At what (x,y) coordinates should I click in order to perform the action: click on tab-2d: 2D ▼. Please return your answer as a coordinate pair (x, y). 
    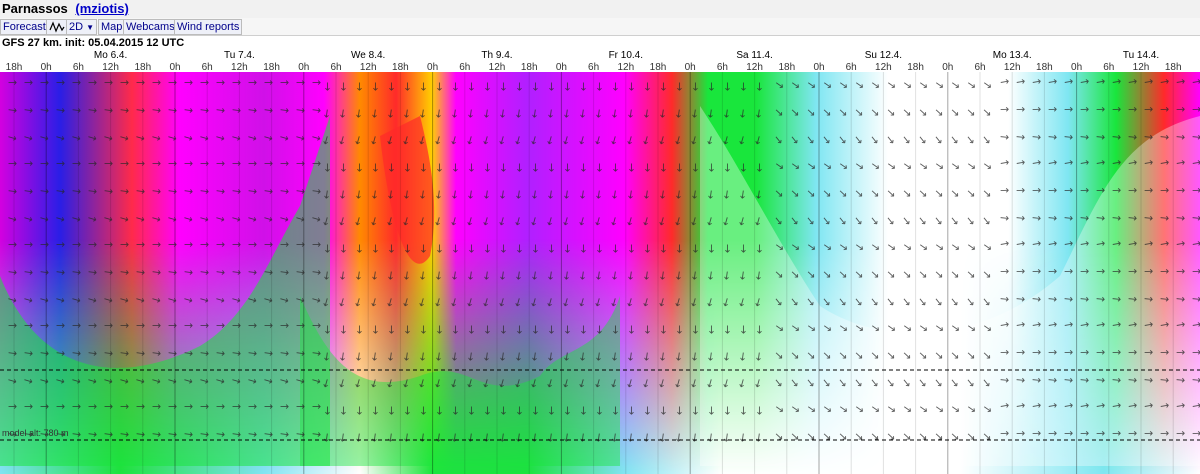
    Looking at the image, I should click on (82, 27).